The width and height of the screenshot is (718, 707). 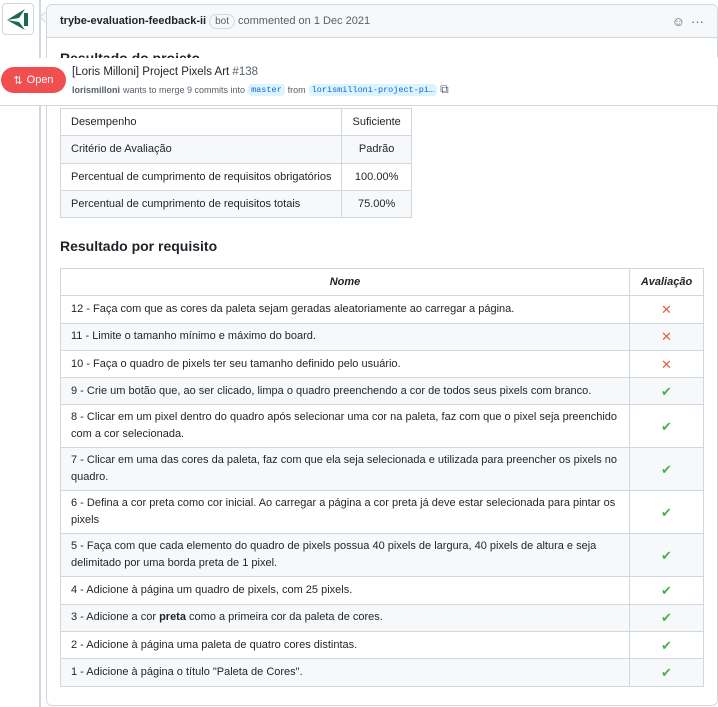 I want to click on timeline-line, so click(x=40, y=353).